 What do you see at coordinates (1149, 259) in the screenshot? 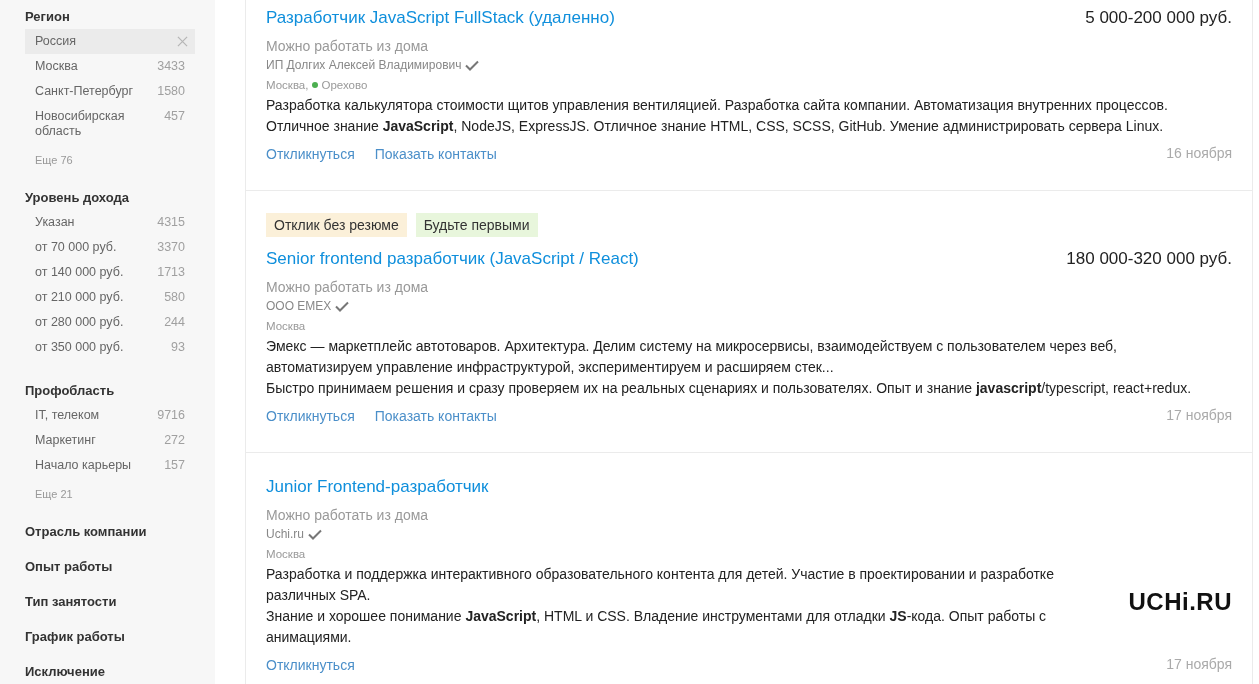
I see `salary: 180 000-320 000 руб.` at bounding box center [1149, 259].